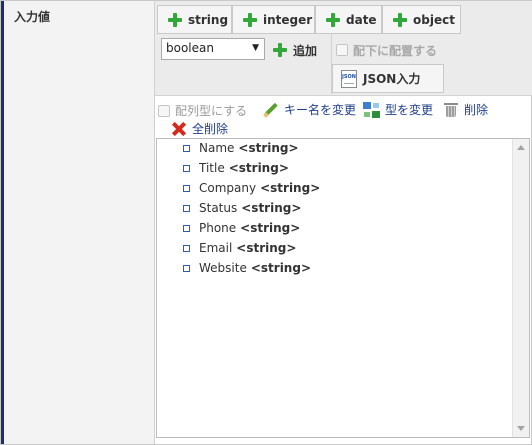  I want to click on dropdown-arrow-icon: ▼, so click(255, 48).